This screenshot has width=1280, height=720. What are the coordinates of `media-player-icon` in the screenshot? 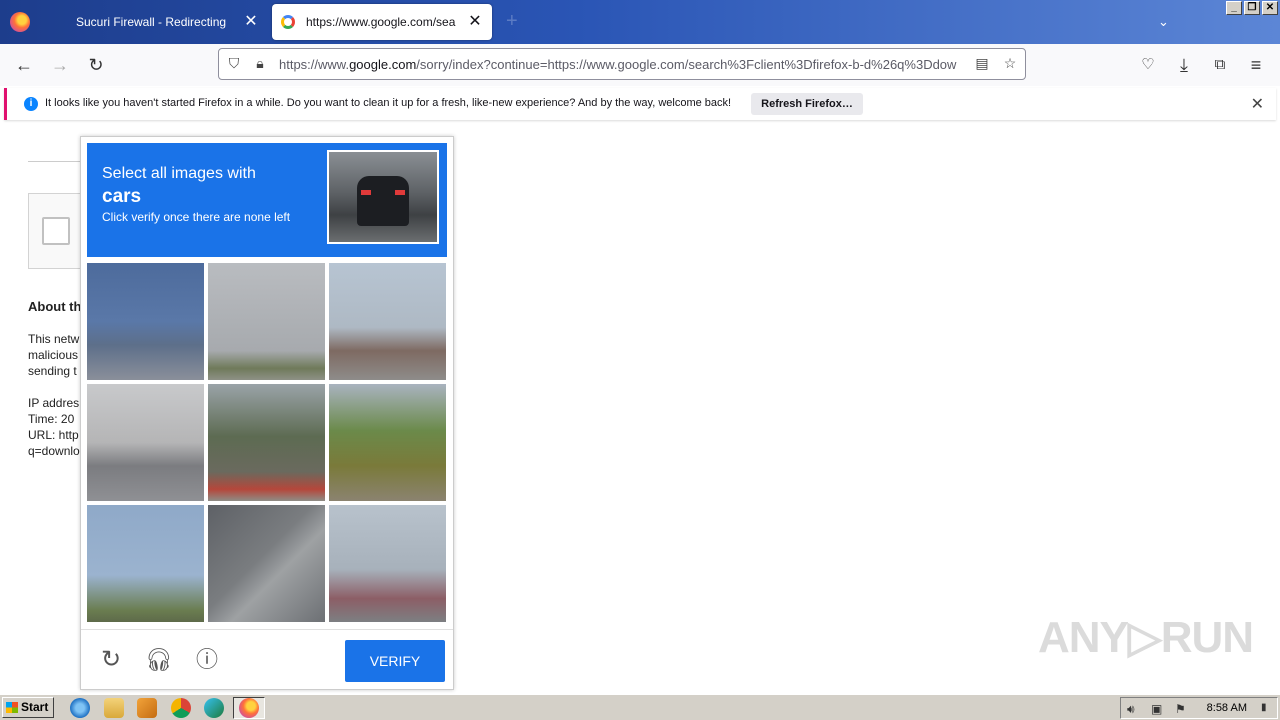 It's located at (147, 708).